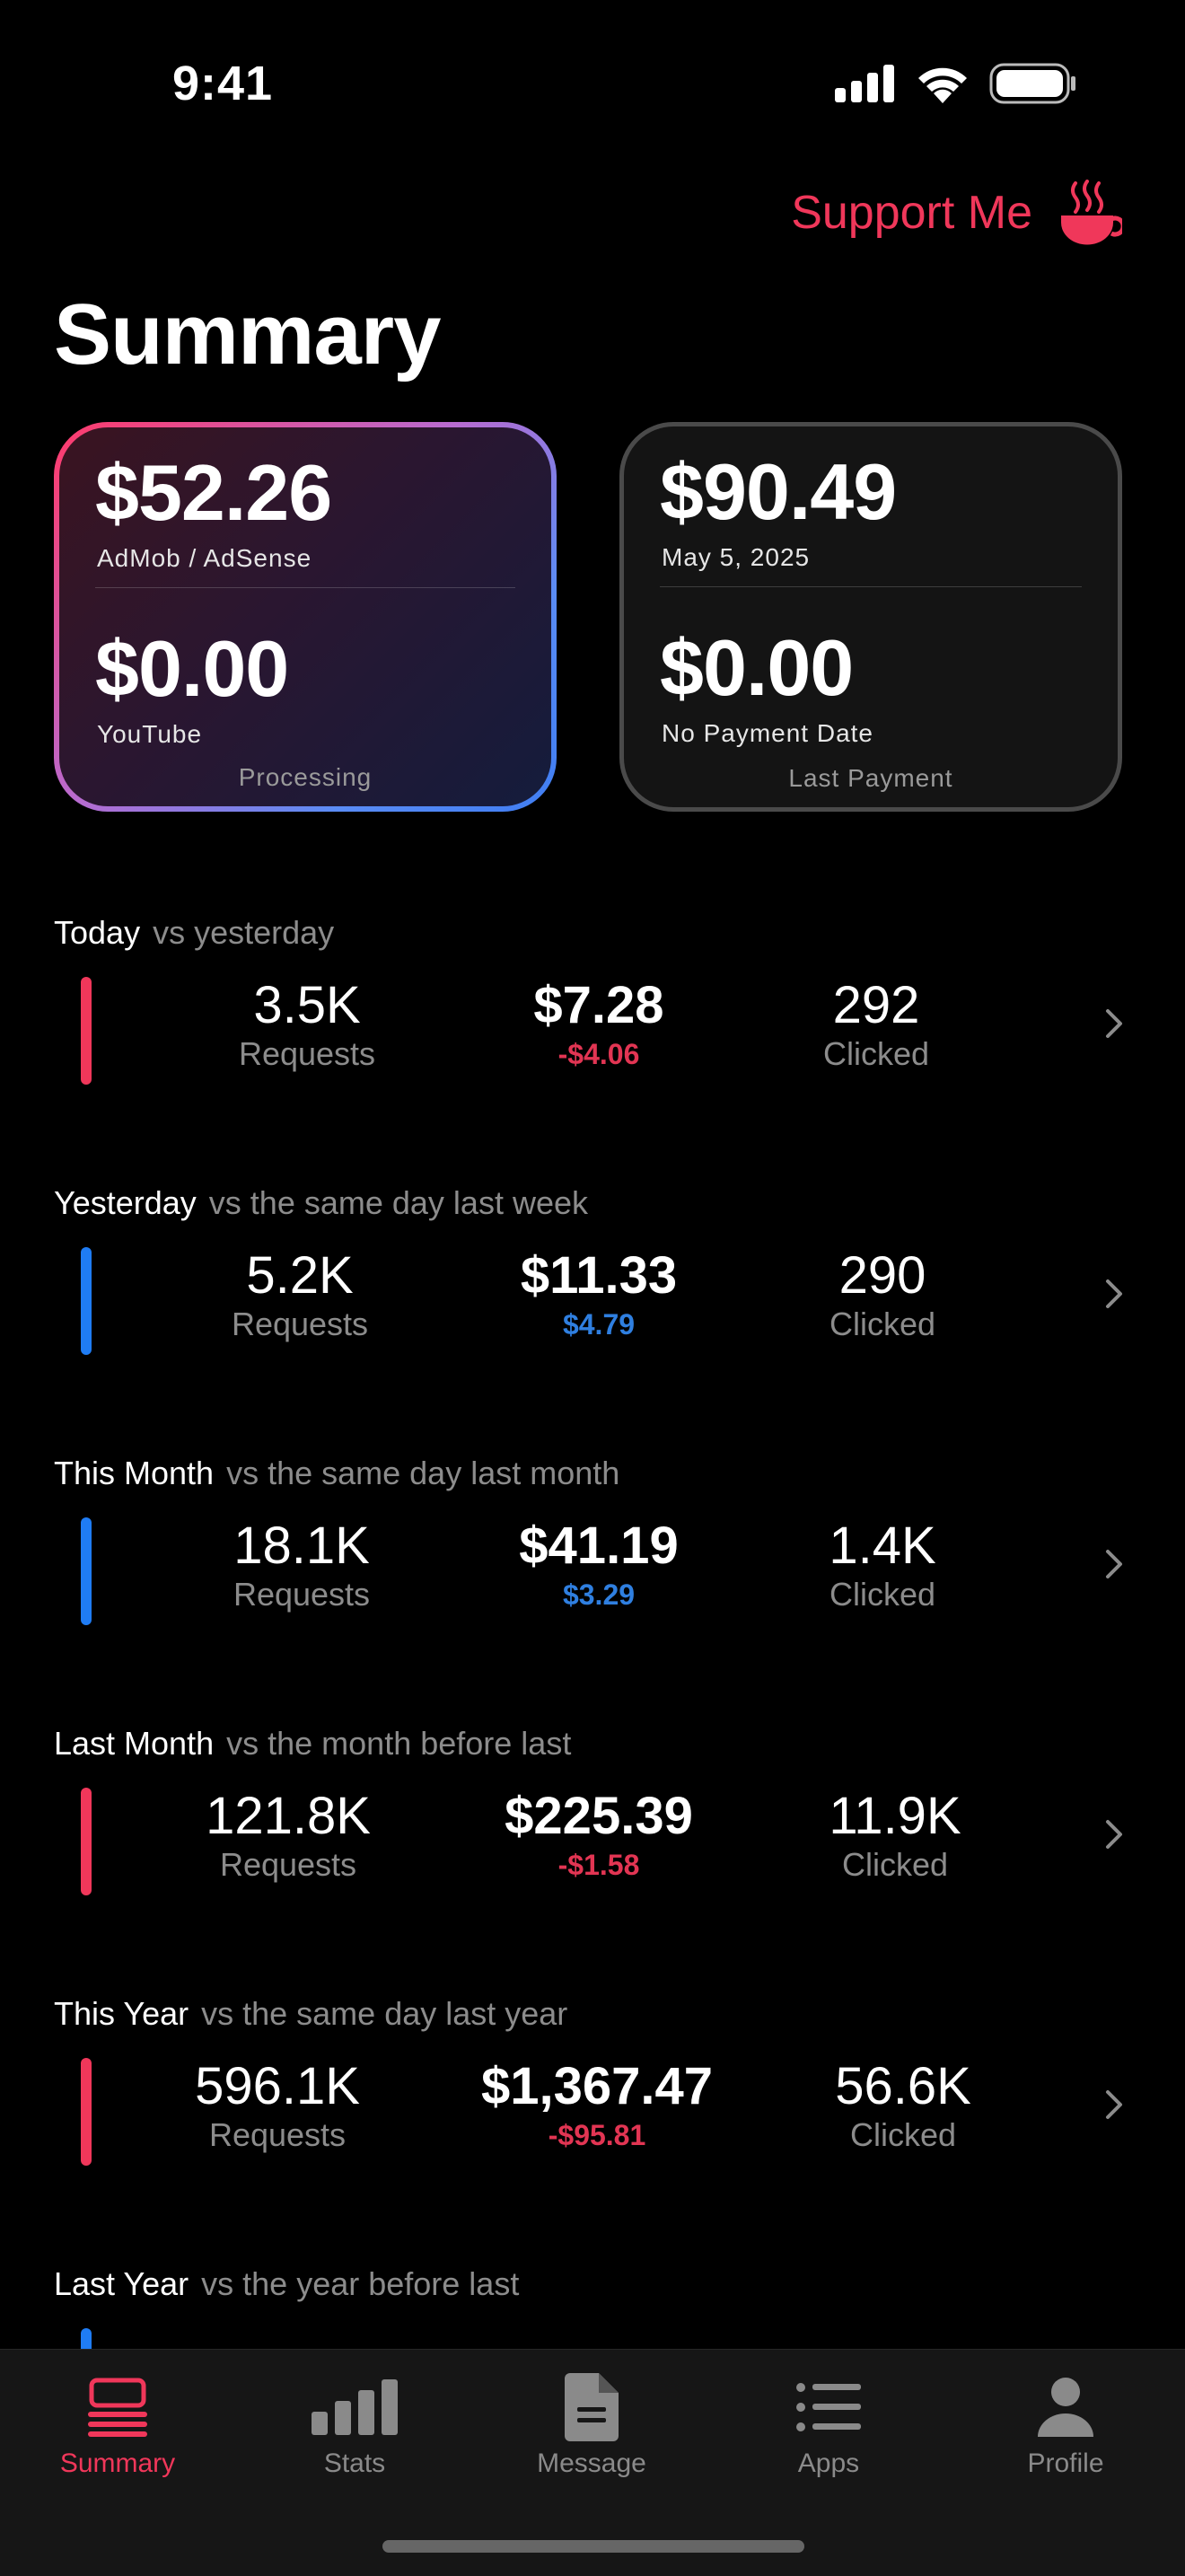 The width and height of the screenshot is (1185, 2576). What do you see at coordinates (599, 1546) in the screenshot?
I see `earnings-value: $41.19` at bounding box center [599, 1546].